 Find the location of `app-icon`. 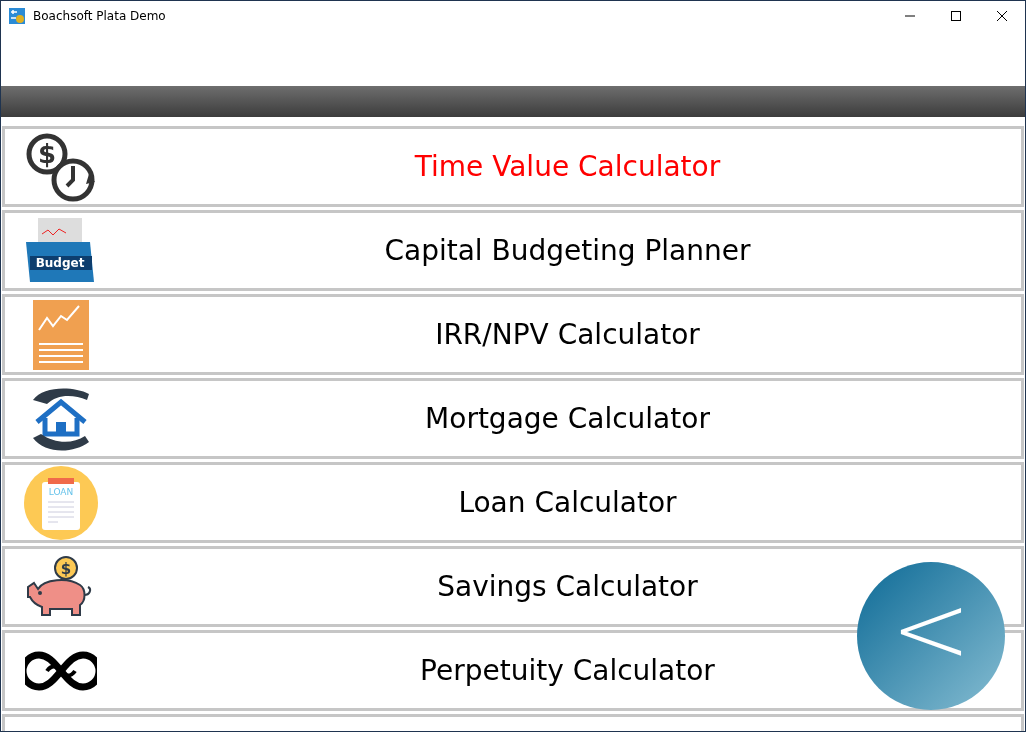

app-icon is located at coordinates (17, 16).